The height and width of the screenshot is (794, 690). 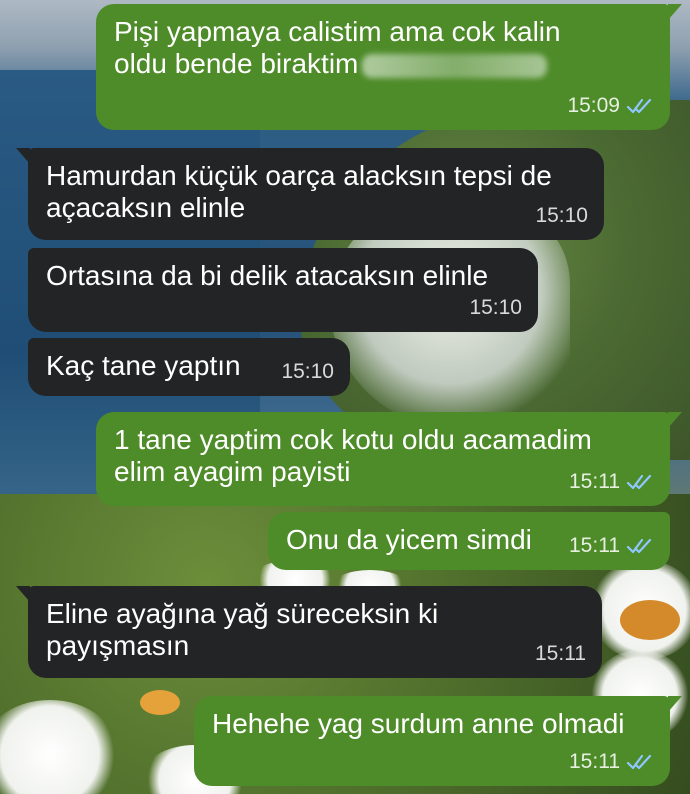 What do you see at coordinates (469, 541) in the screenshot?
I see `message-bubble-outgoing: Onu da yicem simdi 15:11` at bounding box center [469, 541].